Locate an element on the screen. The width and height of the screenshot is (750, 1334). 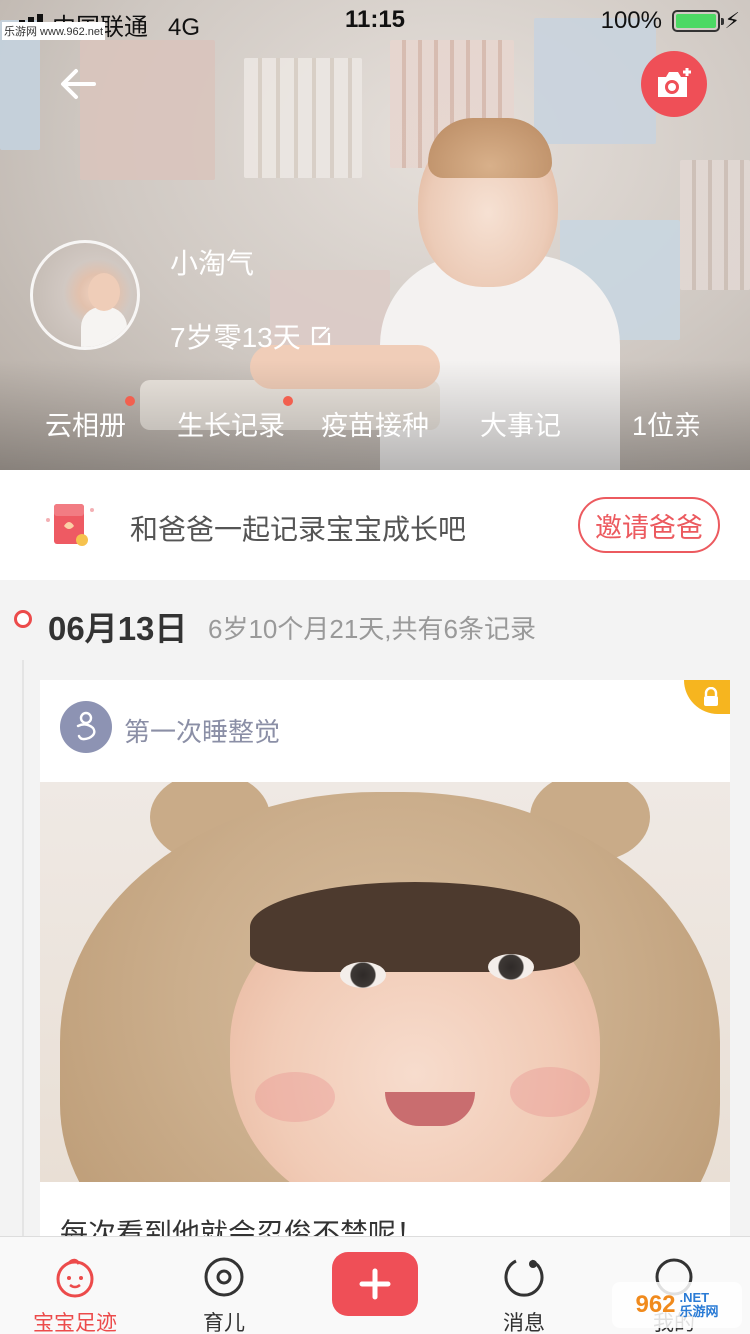
plus-icon is located at coordinates (375, 1284).